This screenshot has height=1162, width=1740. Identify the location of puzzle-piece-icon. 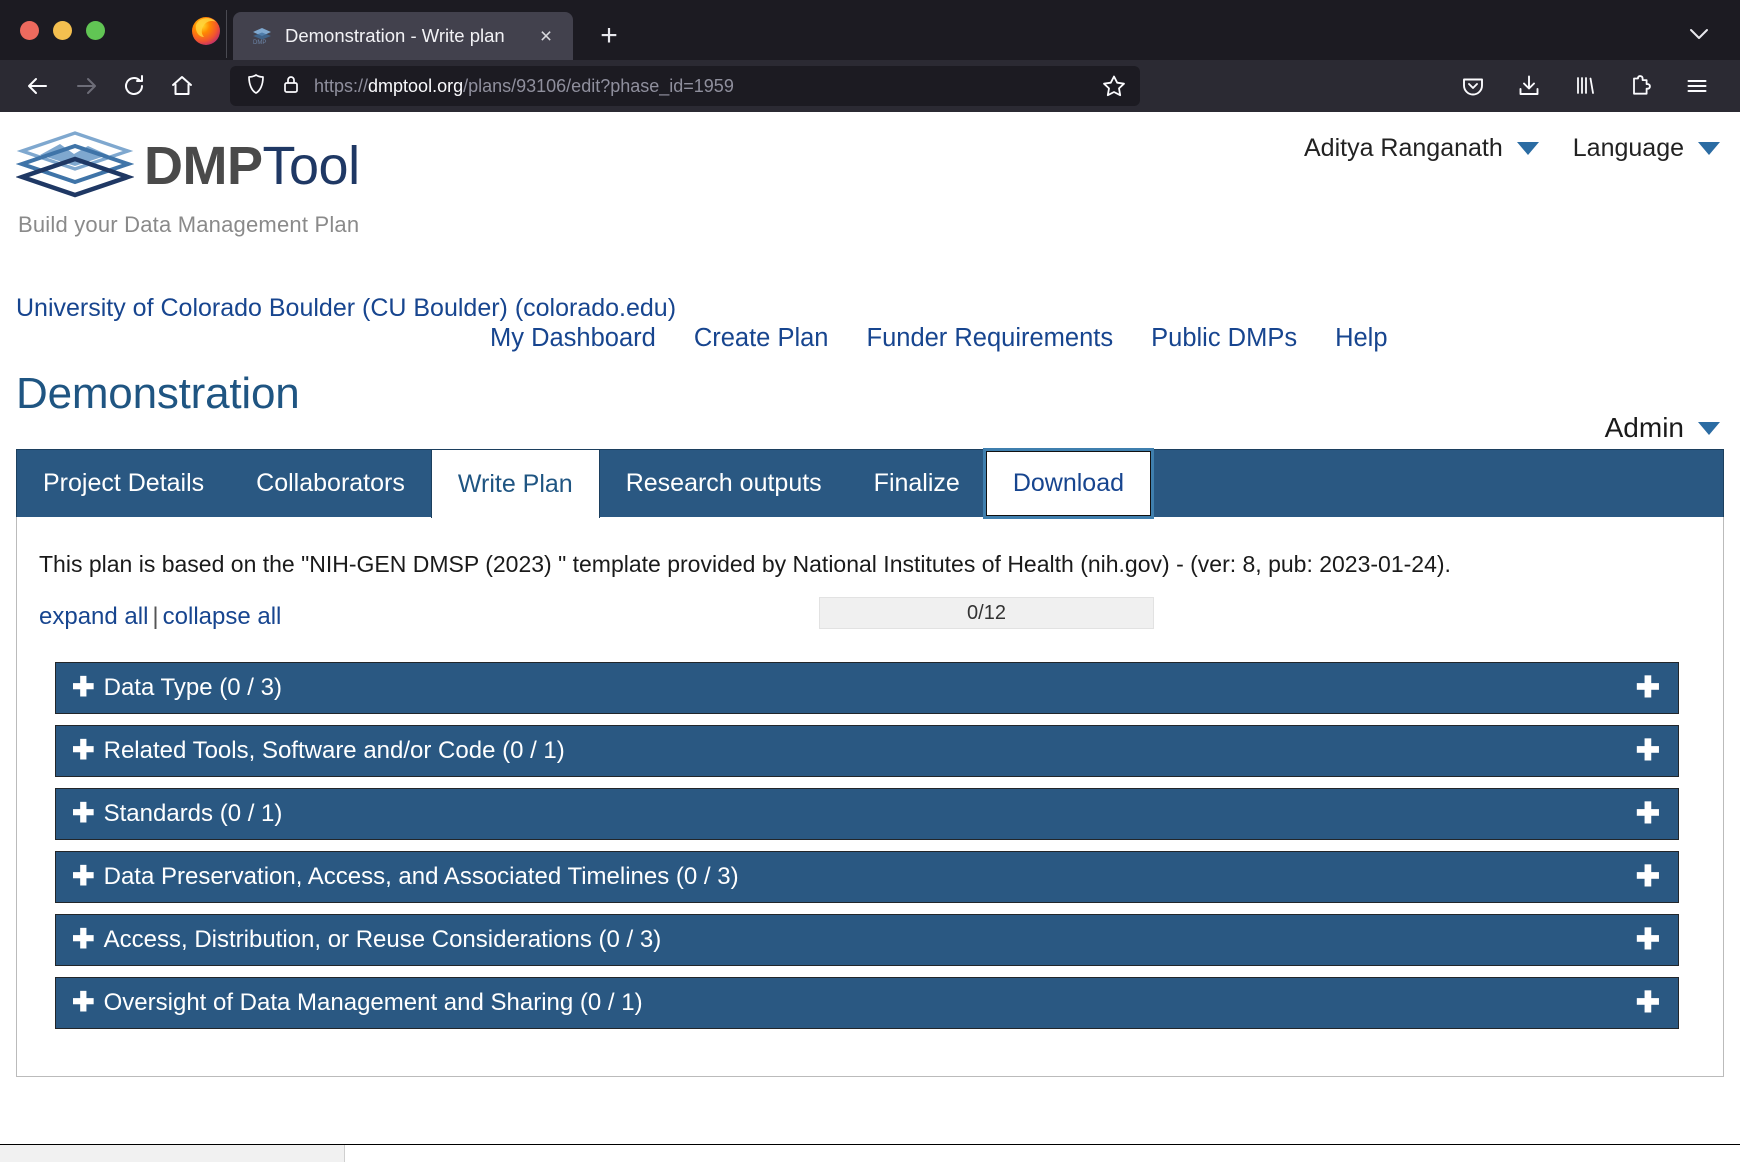
(1641, 86).